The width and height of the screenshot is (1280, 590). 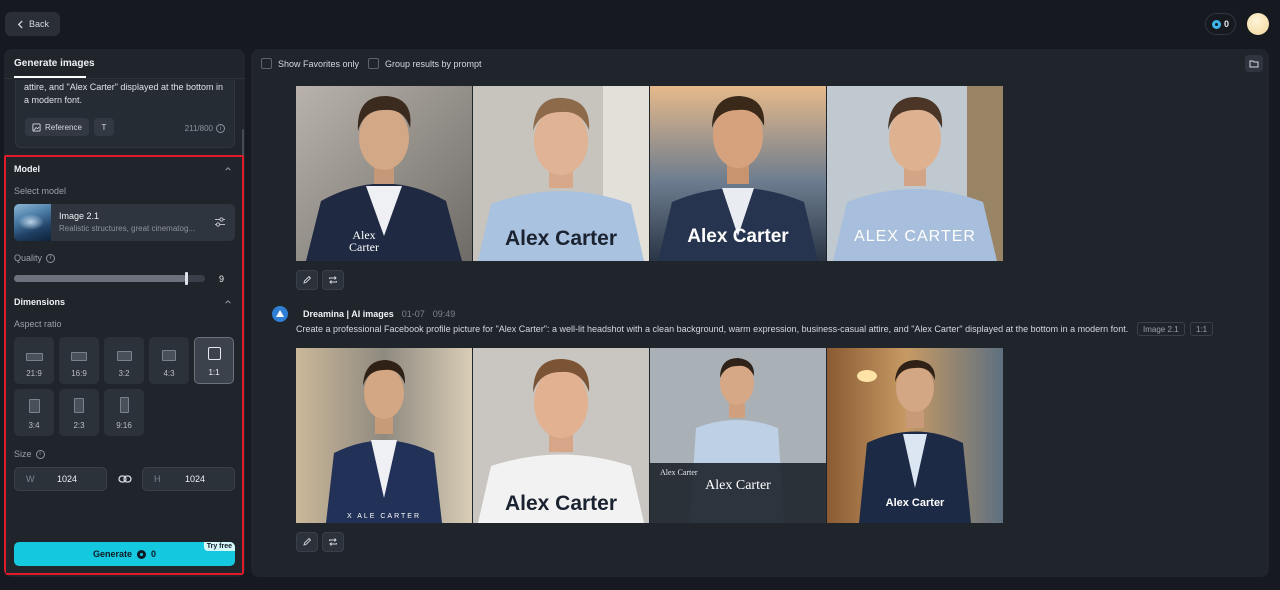 I want to click on show-favorites-checkbox: Show Favorites only, so click(x=310, y=63).